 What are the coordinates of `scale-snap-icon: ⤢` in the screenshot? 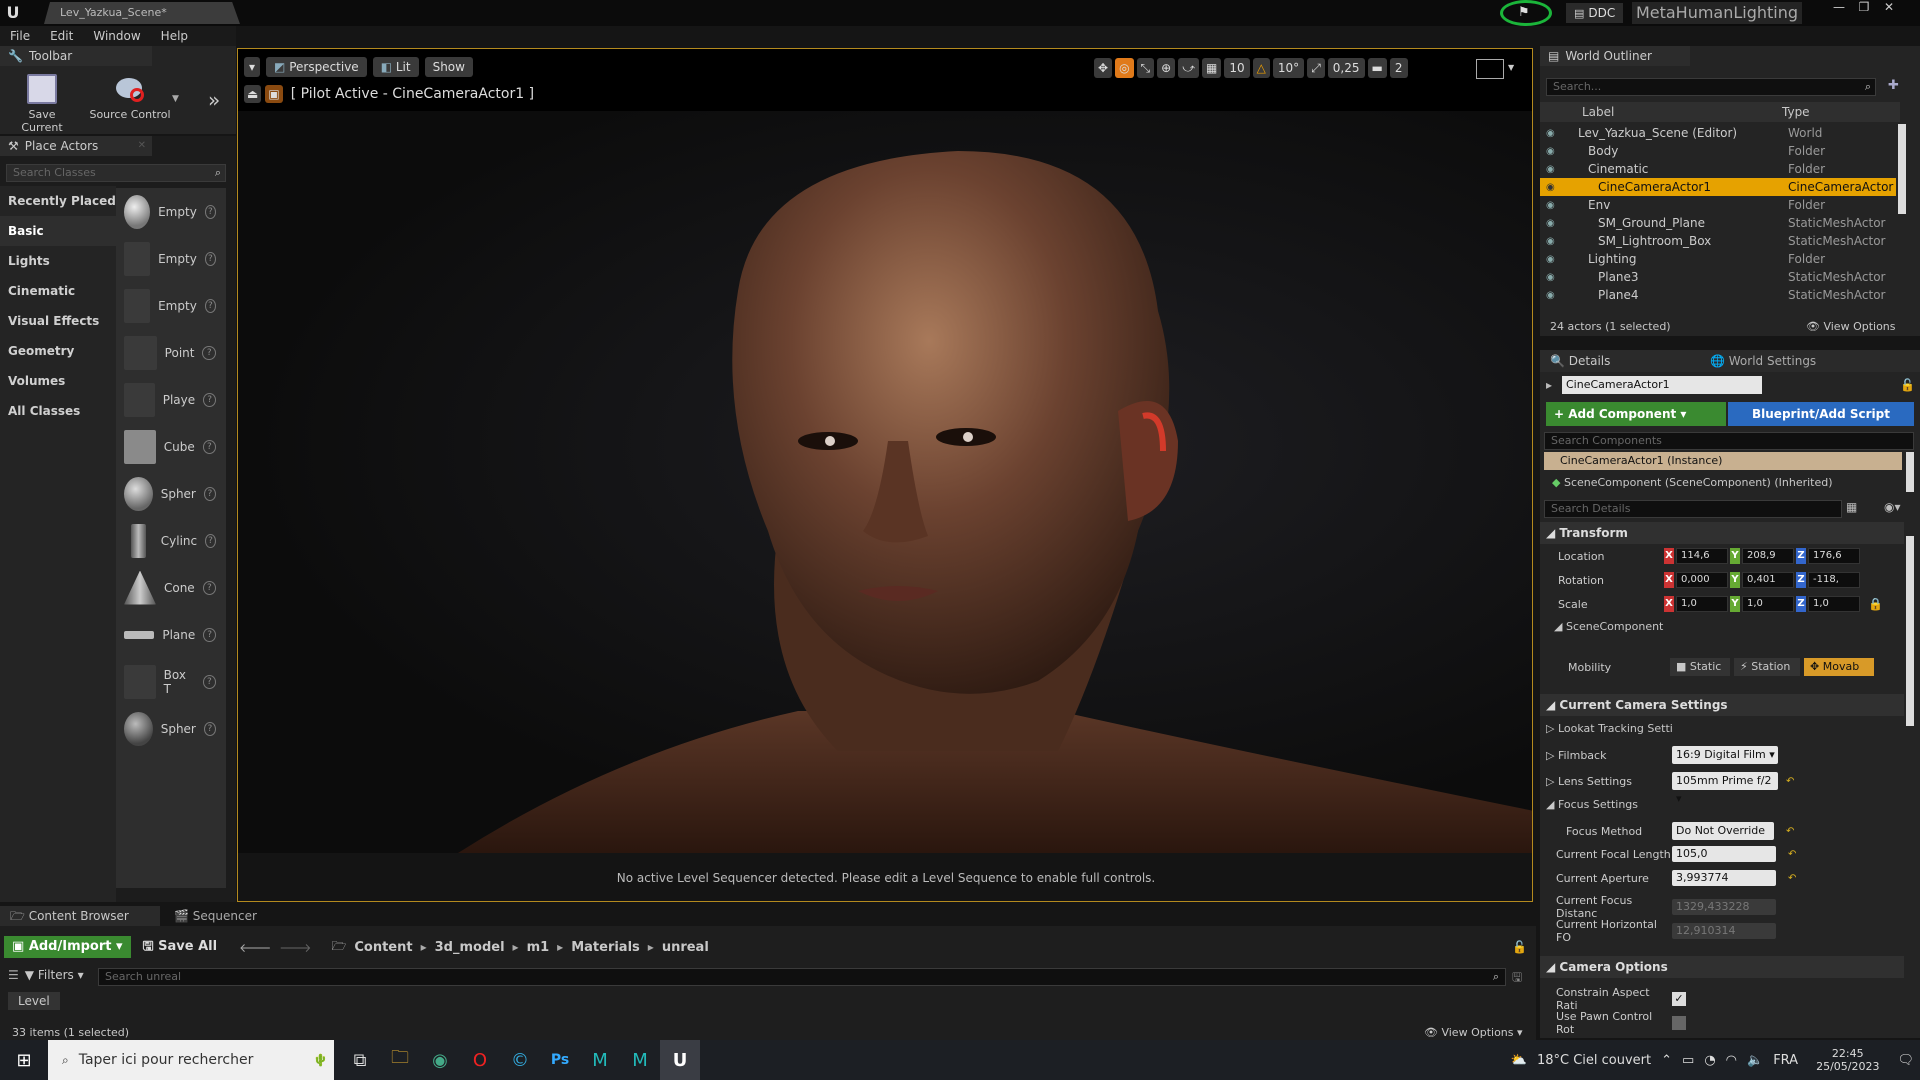 It's located at (1316, 68).